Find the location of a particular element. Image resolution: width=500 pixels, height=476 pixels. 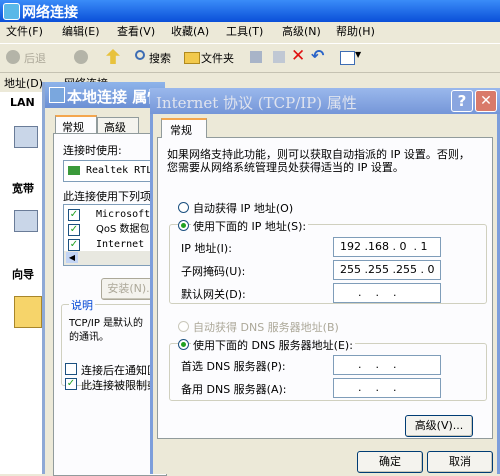

tab-tcpip-general: 常规 is located at coordinates (184, 128).